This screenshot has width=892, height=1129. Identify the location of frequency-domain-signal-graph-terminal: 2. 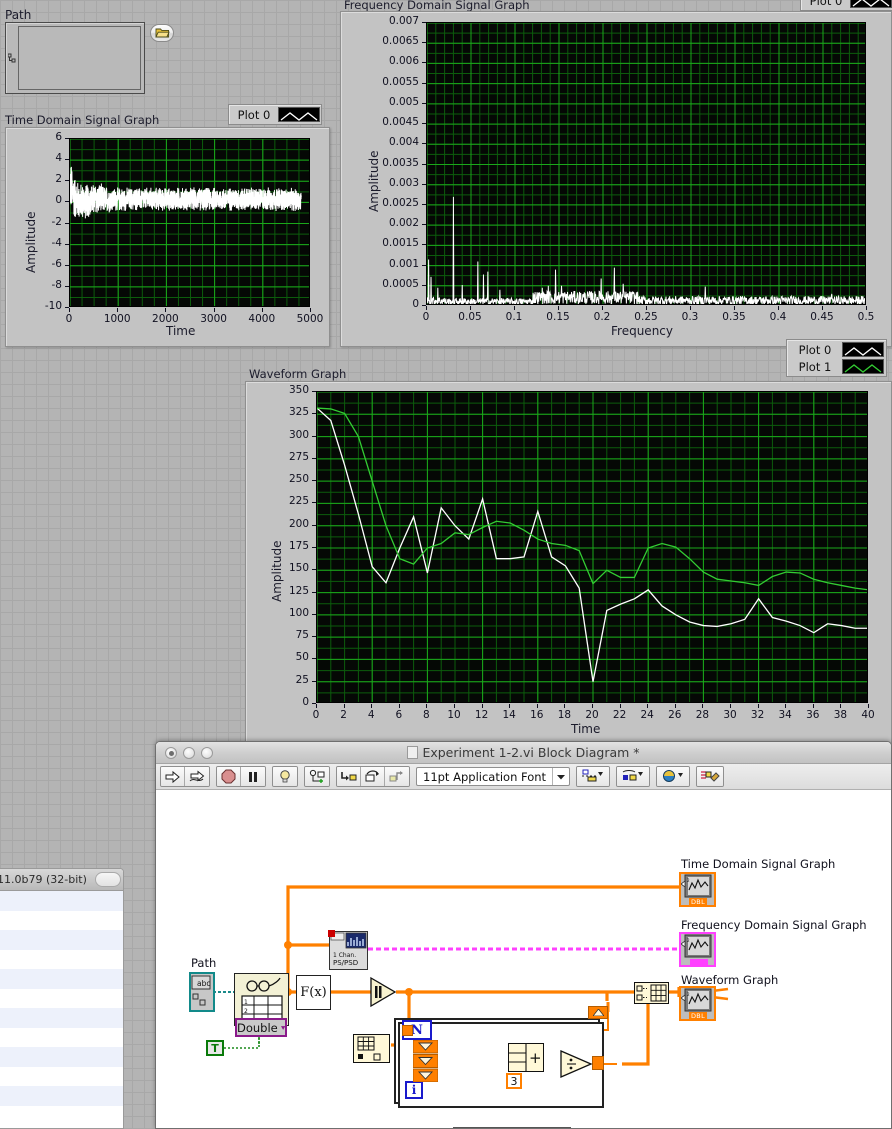
(697, 949).